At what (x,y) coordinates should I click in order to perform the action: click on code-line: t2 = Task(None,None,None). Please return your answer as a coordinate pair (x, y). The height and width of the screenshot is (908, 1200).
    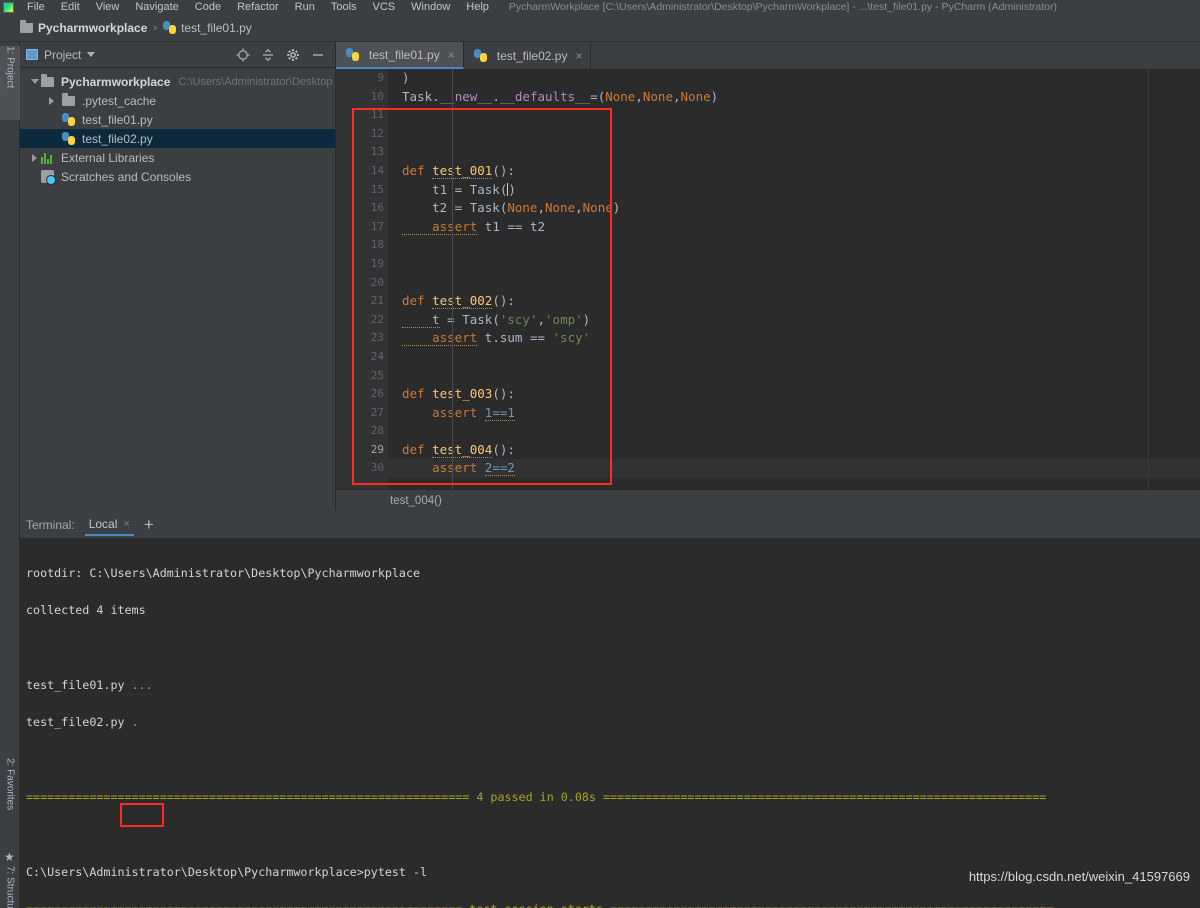
    Looking at the image, I should click on (511, 208).